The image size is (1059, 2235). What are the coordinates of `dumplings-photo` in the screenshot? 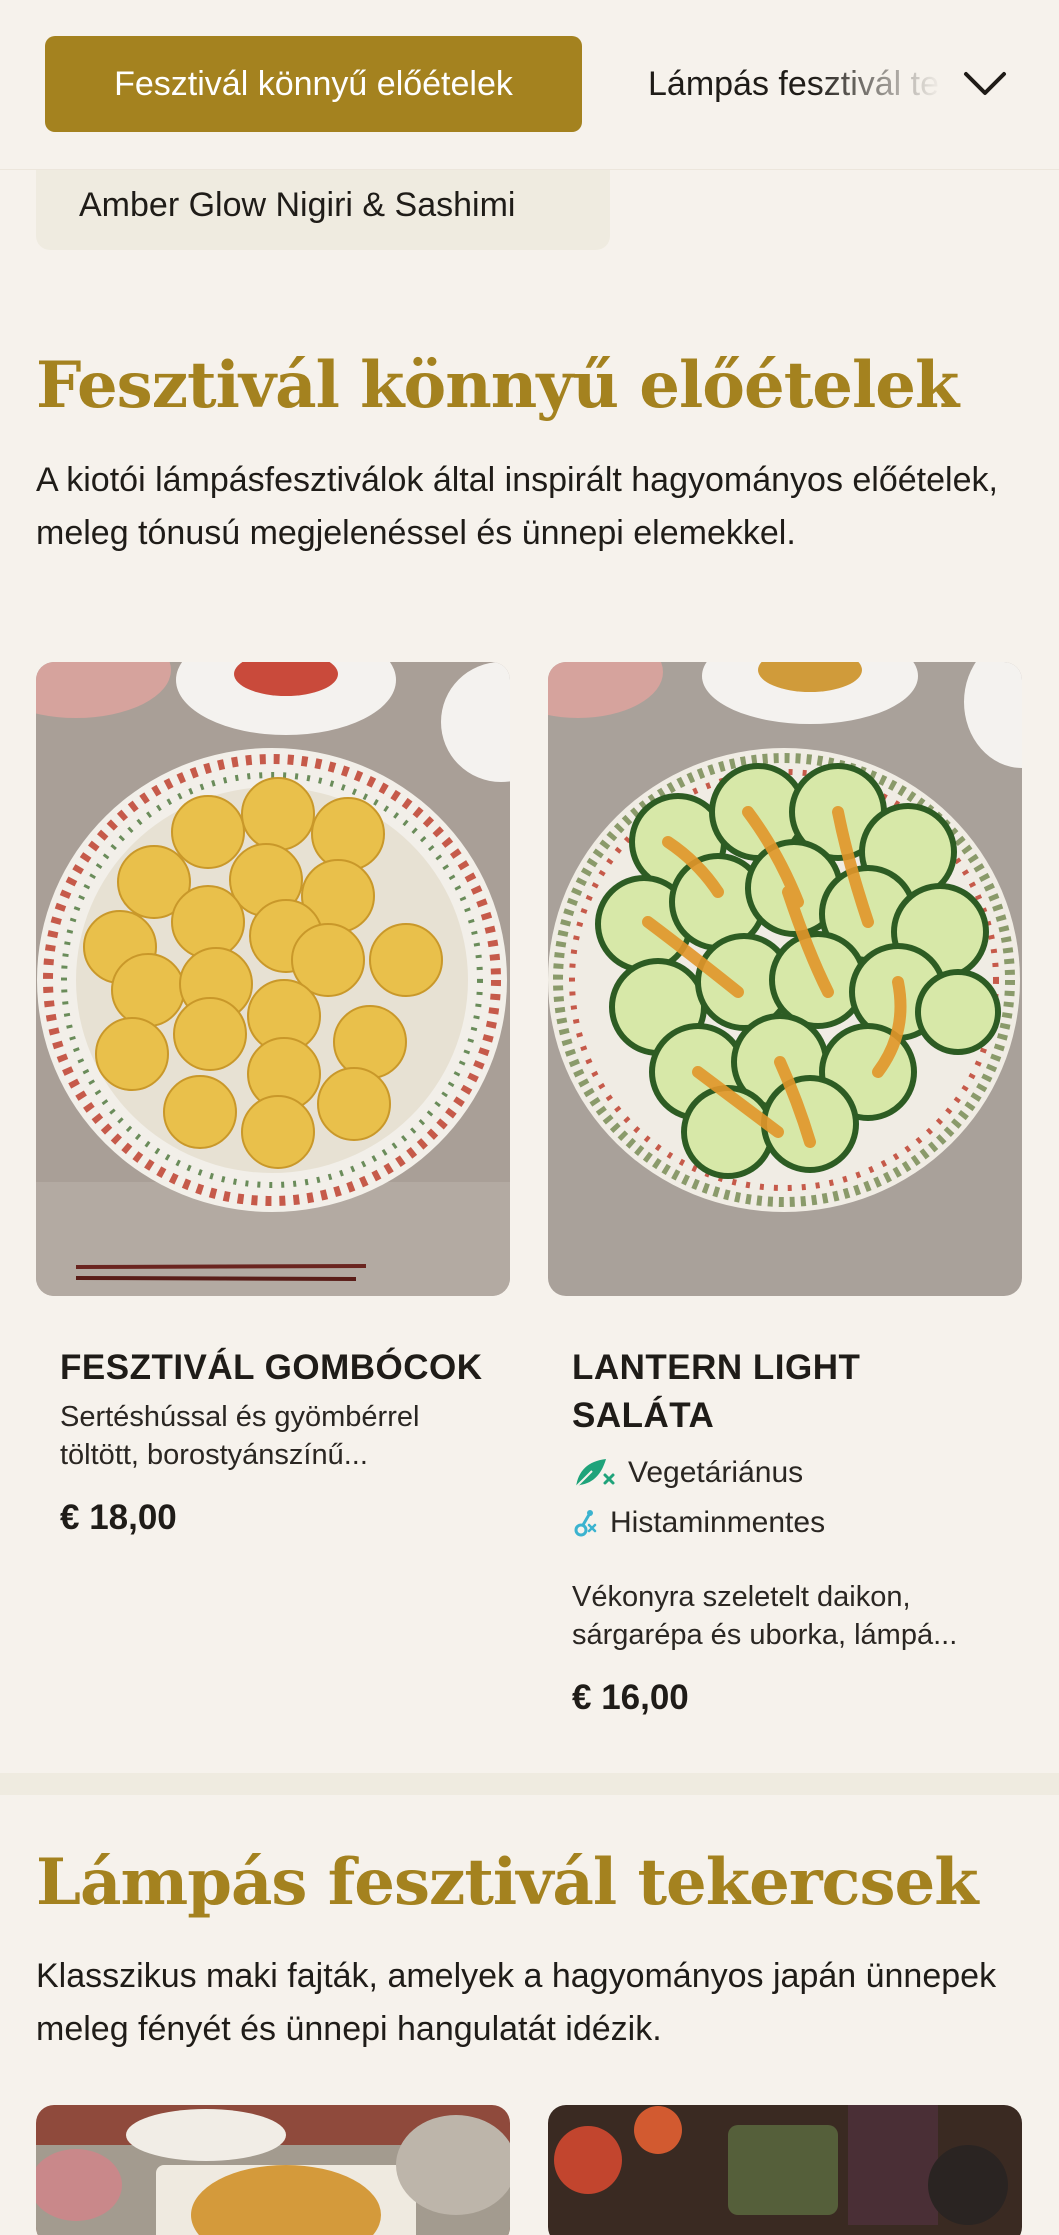 It's located at (273, 979).